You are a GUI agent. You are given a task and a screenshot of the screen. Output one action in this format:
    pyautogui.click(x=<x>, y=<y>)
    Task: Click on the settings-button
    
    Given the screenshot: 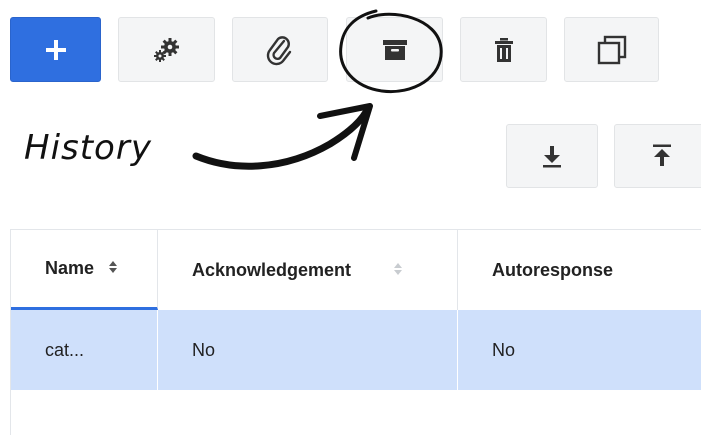 What is the action you would take?
    pyautogui.click(x=166, y=49)
    